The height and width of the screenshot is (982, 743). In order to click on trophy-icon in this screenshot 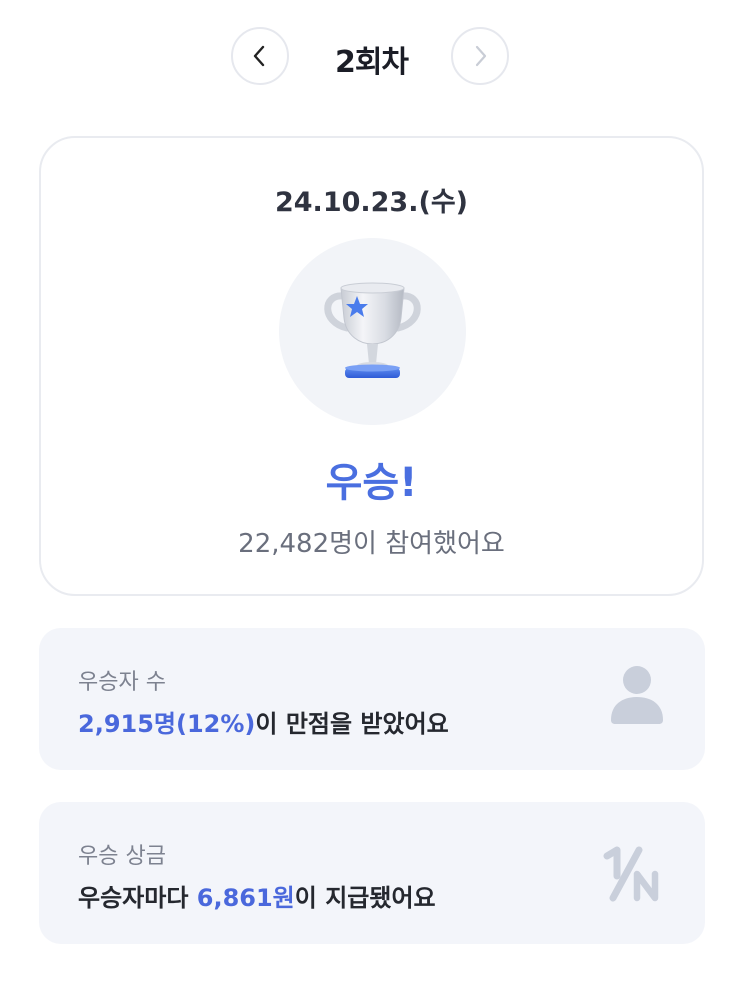, I will do `click(372, 330)`.